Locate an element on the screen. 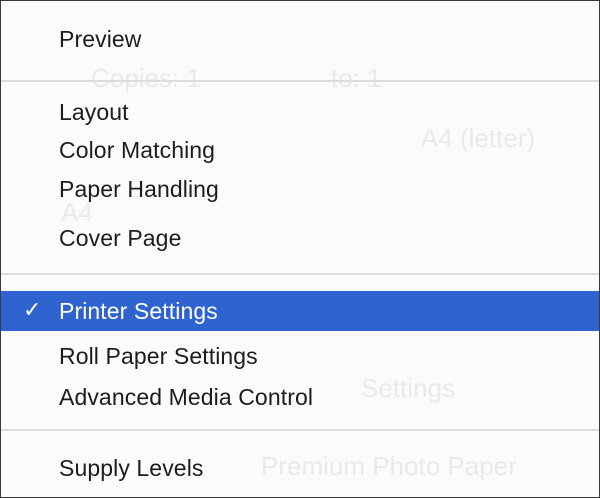 Image resolution: width=600 pixels, height=498 pixels. menu-item-label: Cover Page is located at coordinates (120, 238).